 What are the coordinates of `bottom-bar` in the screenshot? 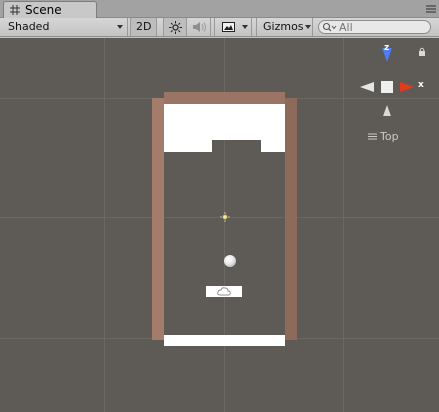 It's located at (224, 340).